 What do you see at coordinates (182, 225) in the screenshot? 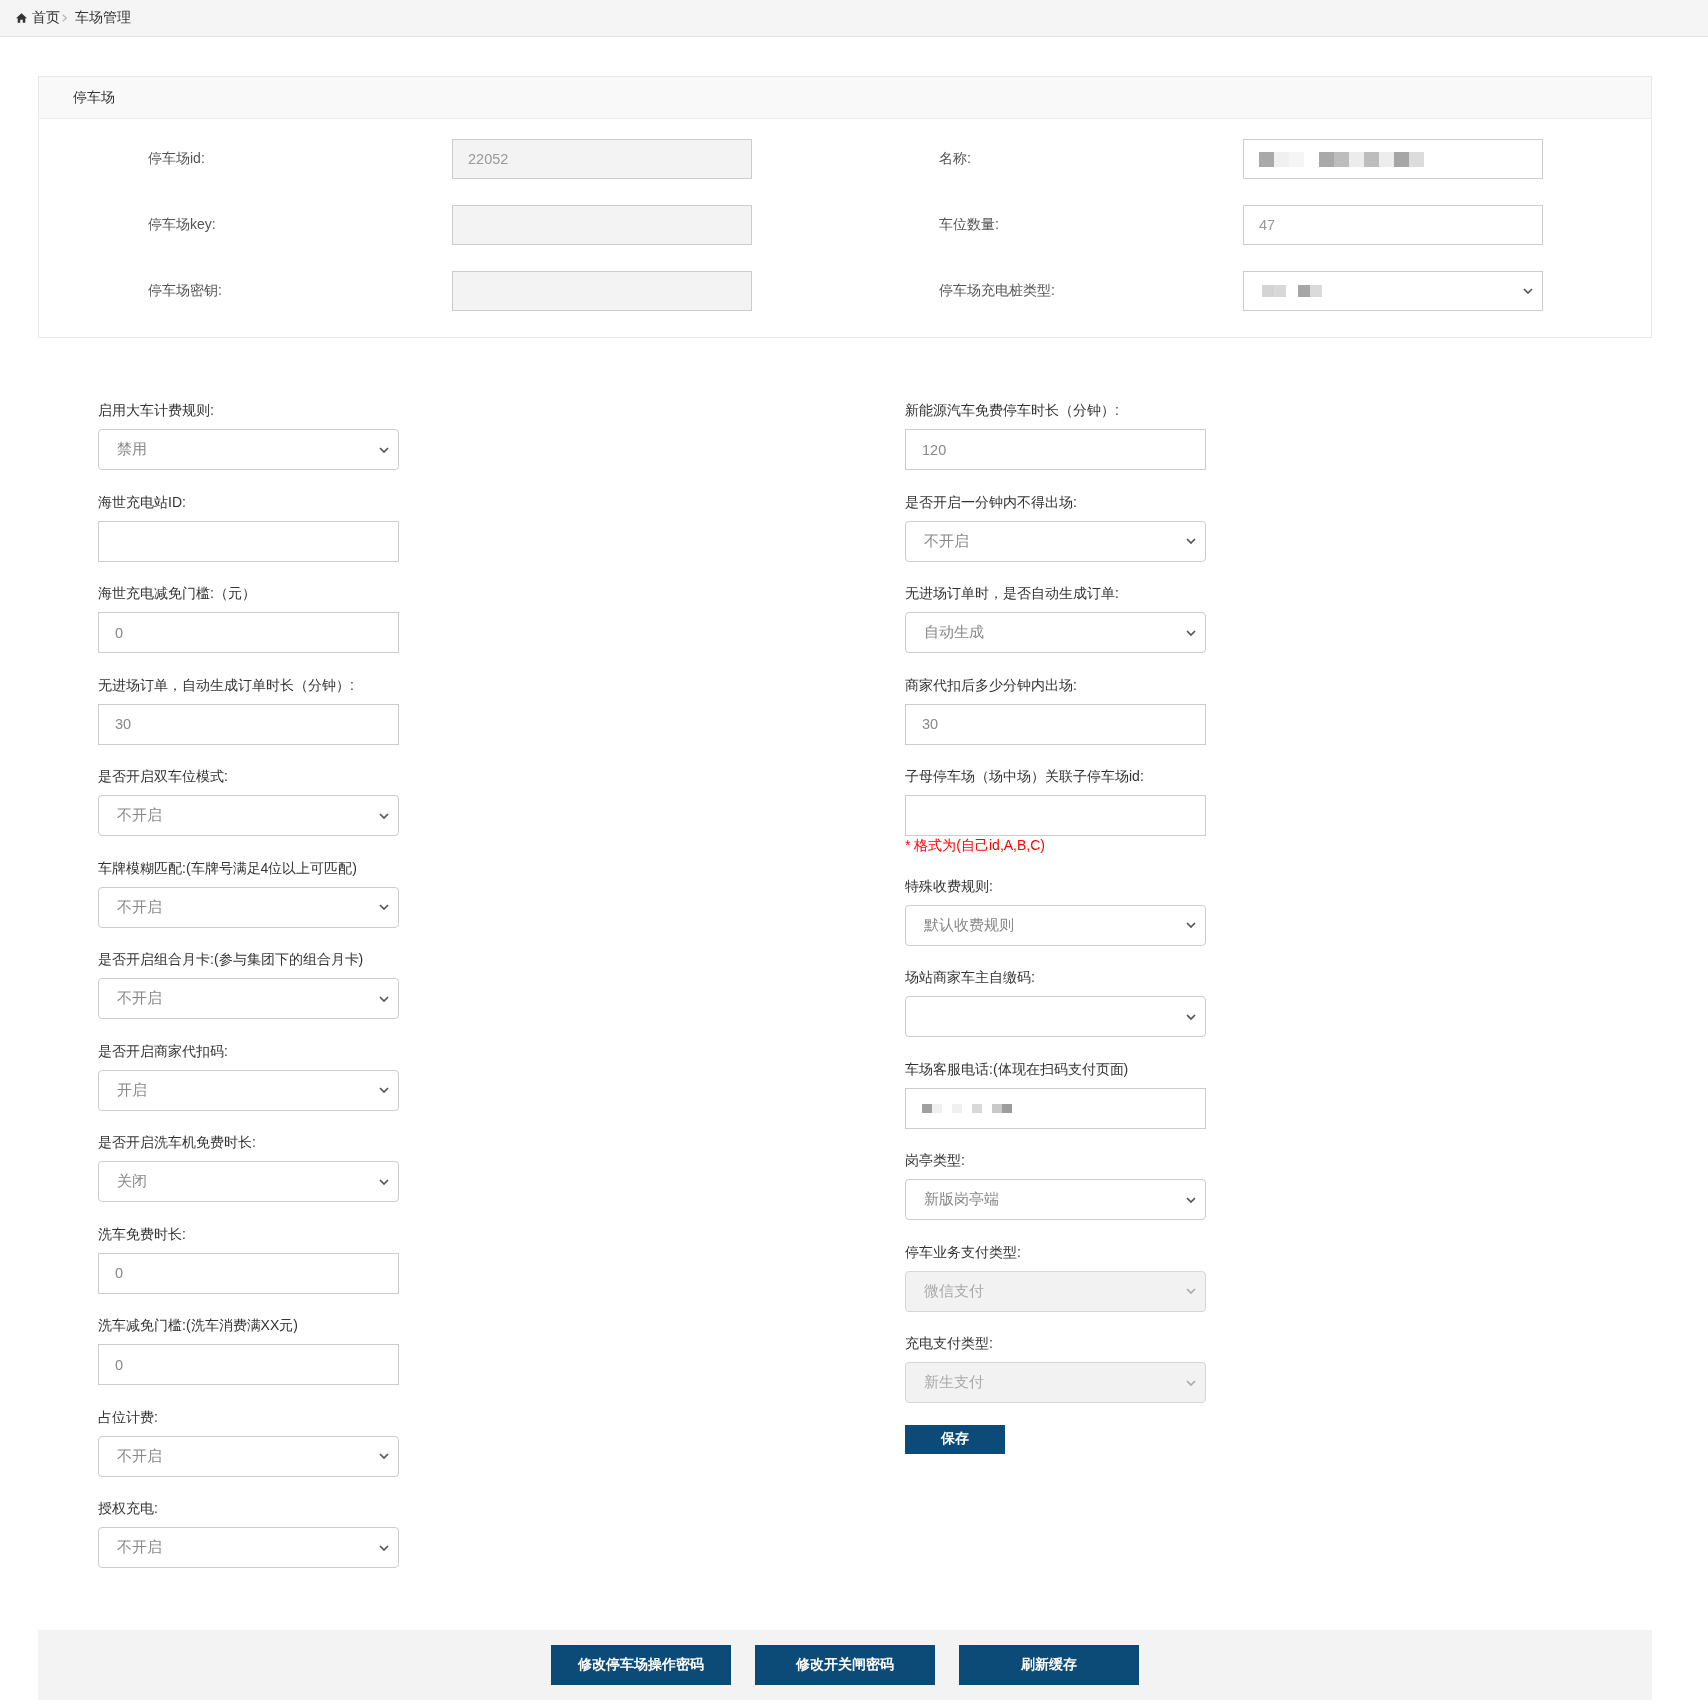
I see `field-label: 停车场key:` at bounding box center [182, 225].